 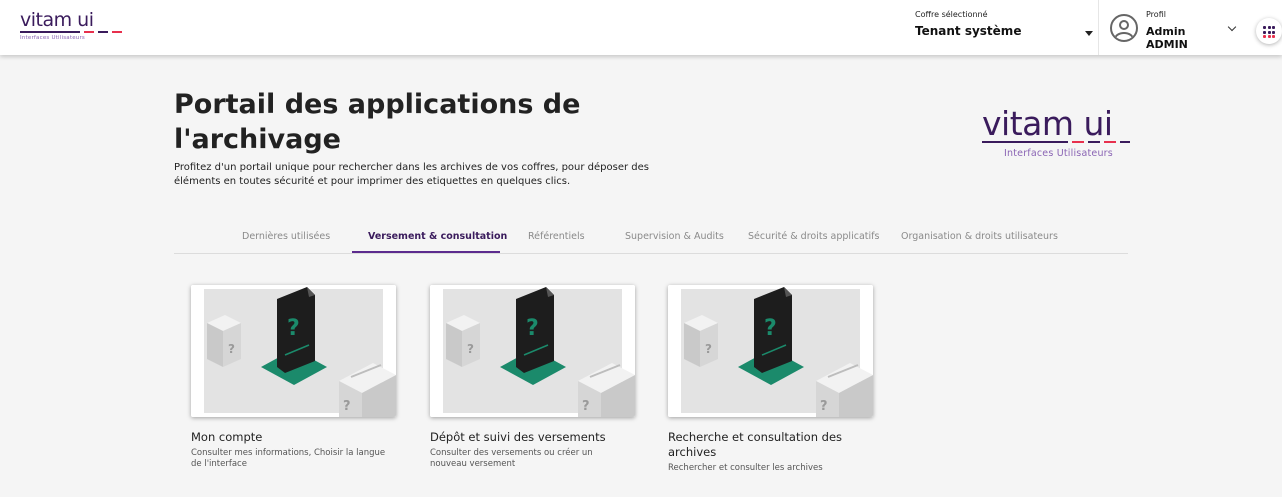 I want to click on profile-menu: Profil Admin ADMIN, so click(x=1186, y=30).